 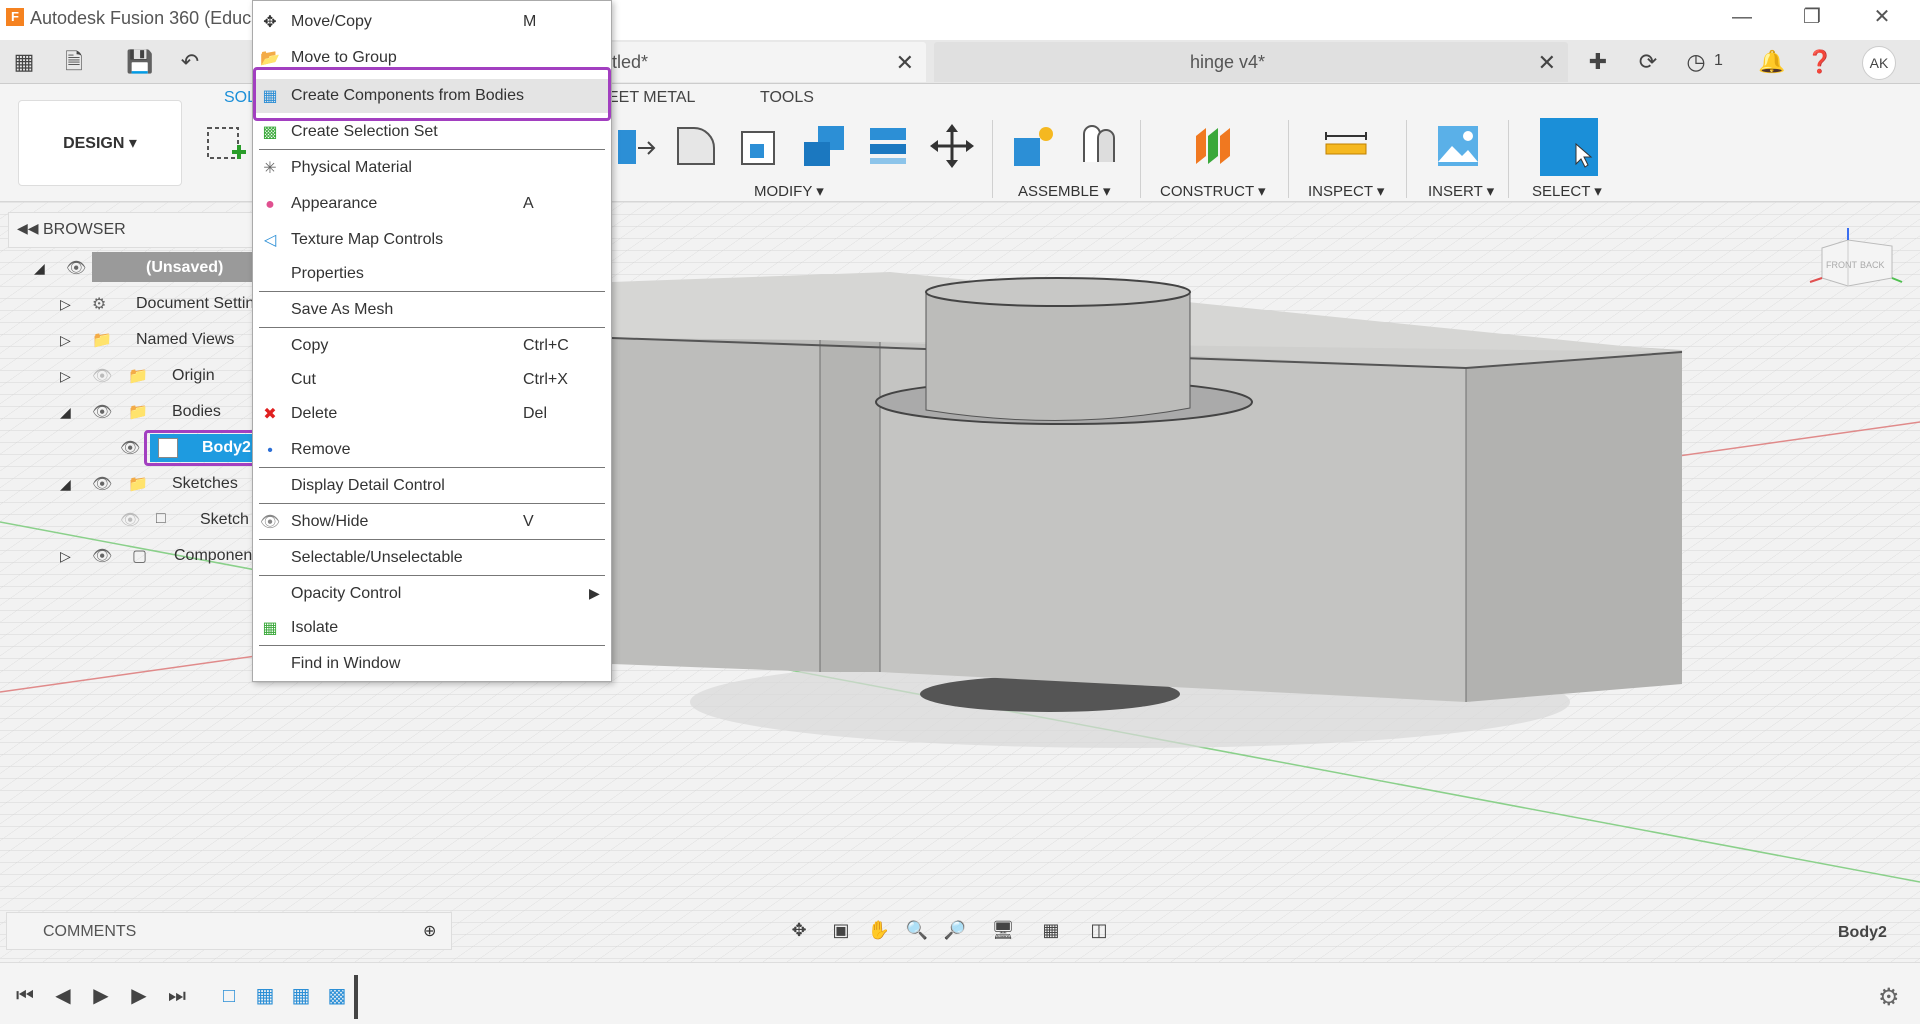 What do you see at coordinates (1034, 146) in the screenshot?
I see `new-component-icon` at bounding box center [1034, 146].